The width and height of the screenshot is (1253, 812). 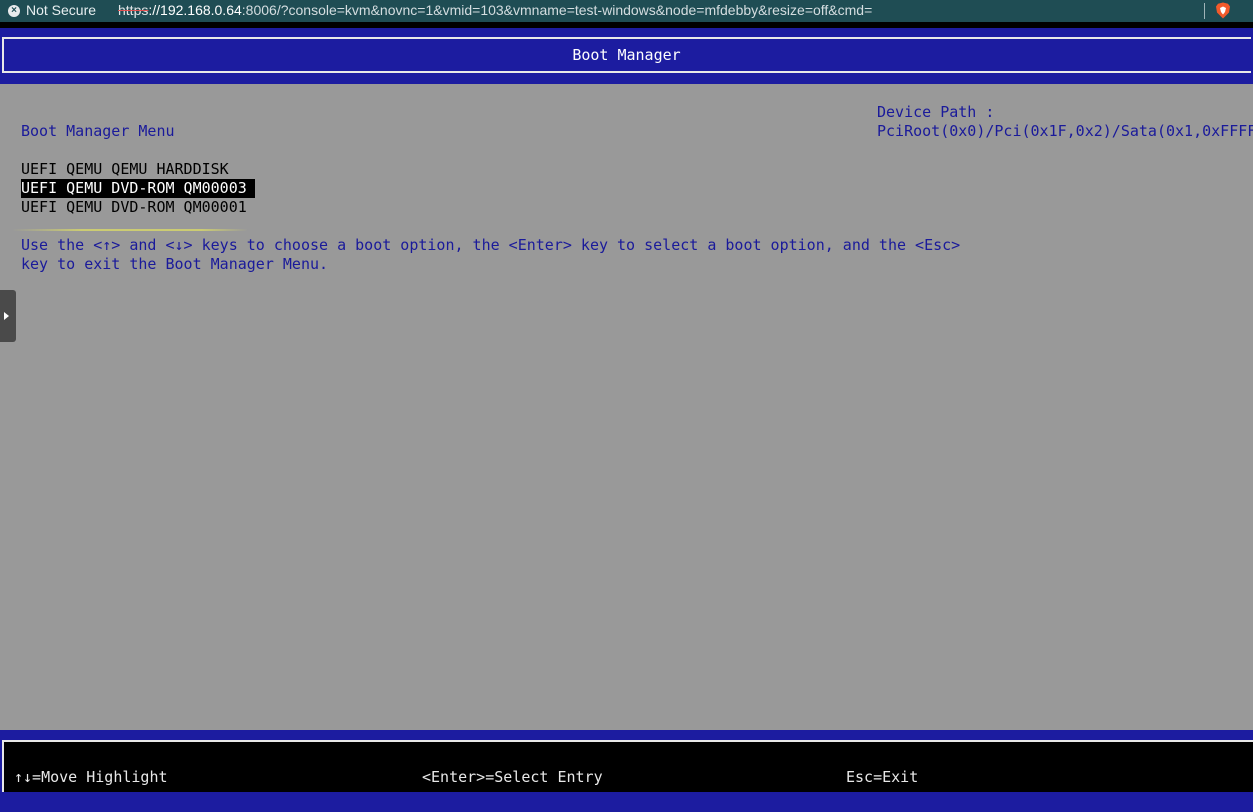 I want to click on boot-option-dvd-qm00001: UEFI QEMU DVD-ROM QM00001, so click(x=134, y=207).